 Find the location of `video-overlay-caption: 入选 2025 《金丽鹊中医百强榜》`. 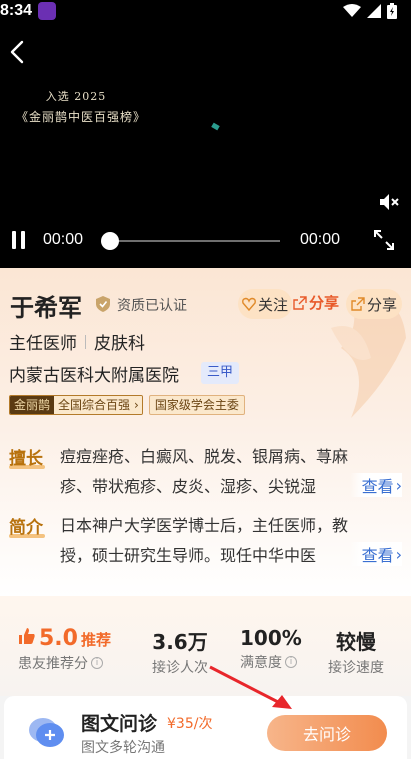

video-overlay-caption: 入选 2025 《金丽鹊中医百强榜》 is located at coordinates (81, 106).